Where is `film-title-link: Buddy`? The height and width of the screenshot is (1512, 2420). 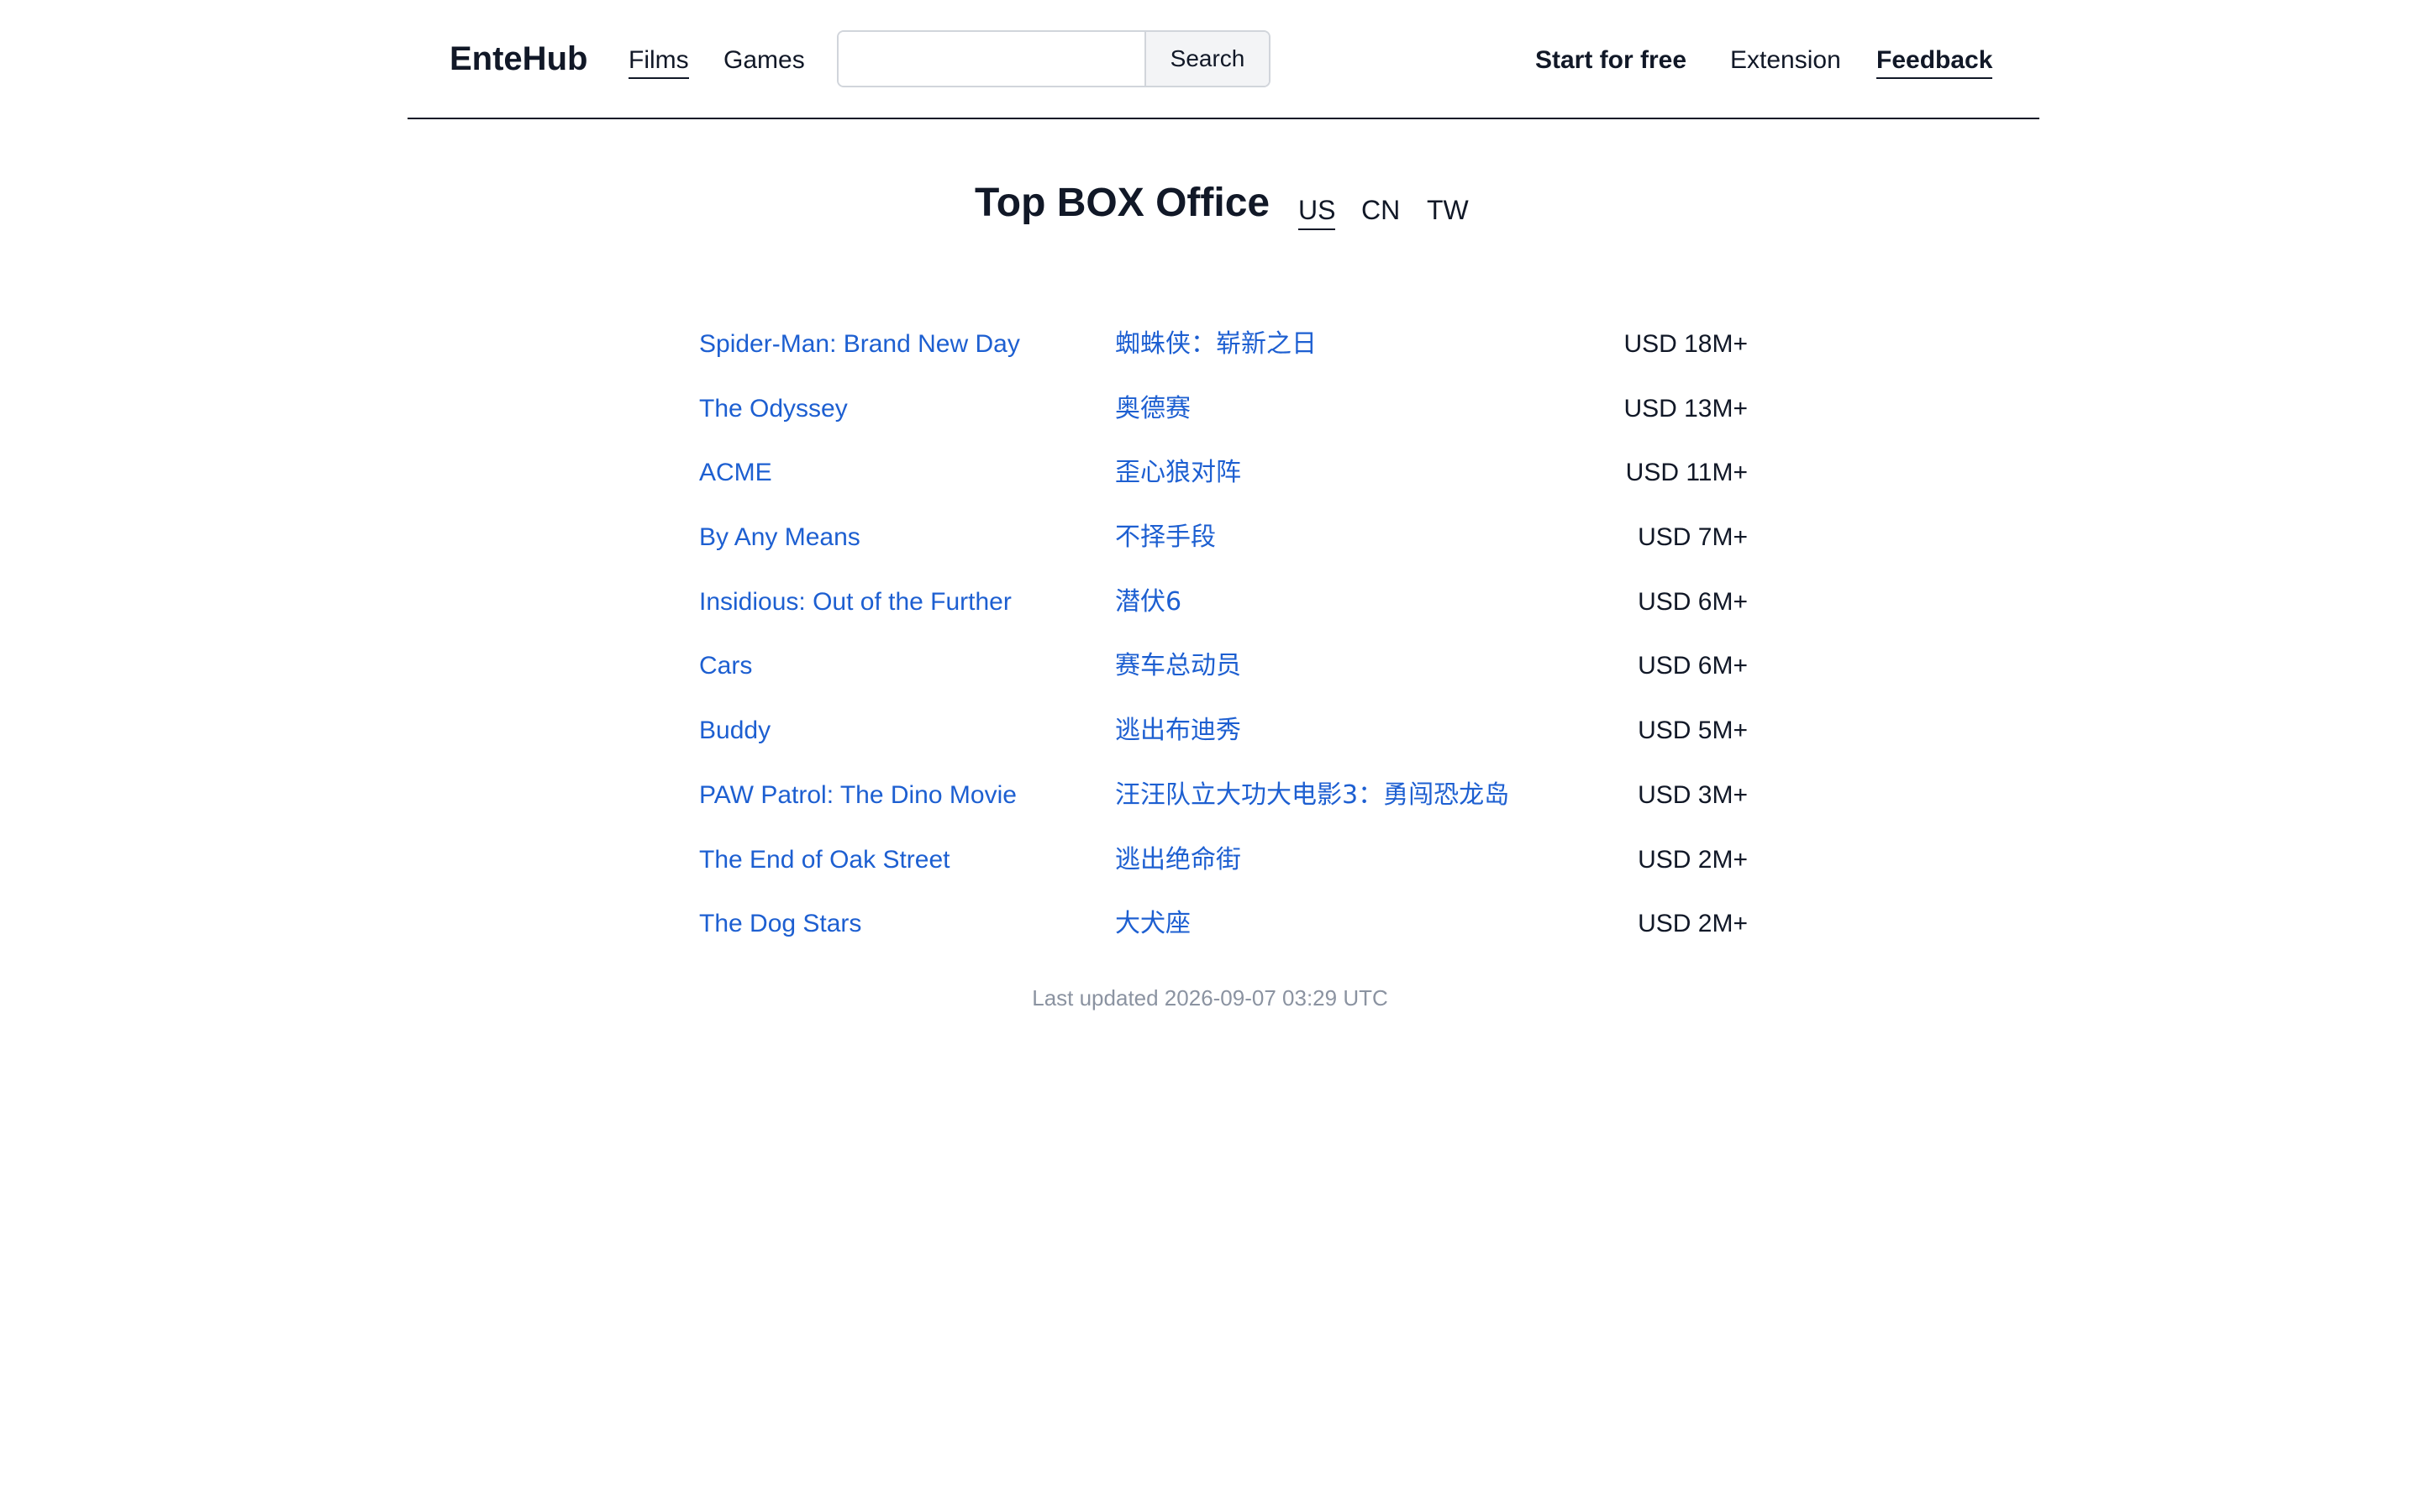 film-title-link: Buddy is located at coordinates (735, 731).